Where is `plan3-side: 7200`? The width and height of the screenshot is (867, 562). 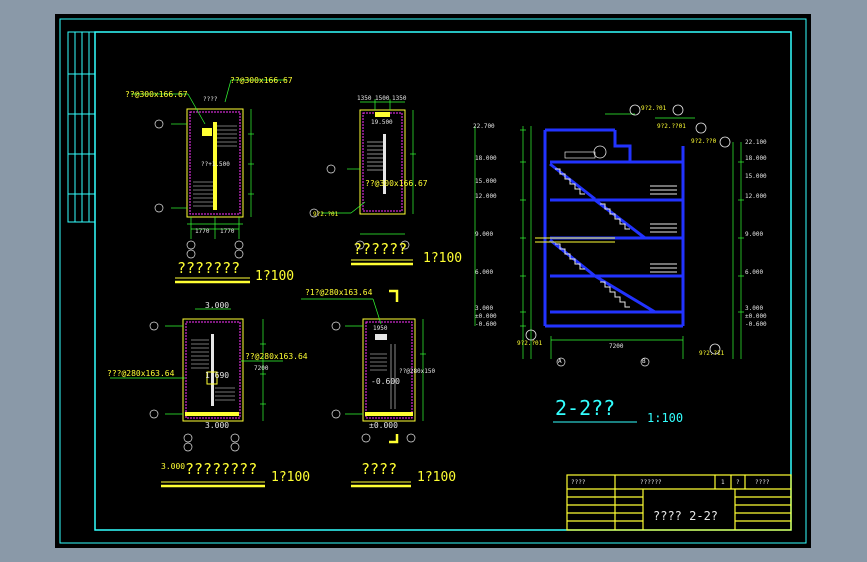
plan3-side: 7200 is located at coordinates (261, 368).